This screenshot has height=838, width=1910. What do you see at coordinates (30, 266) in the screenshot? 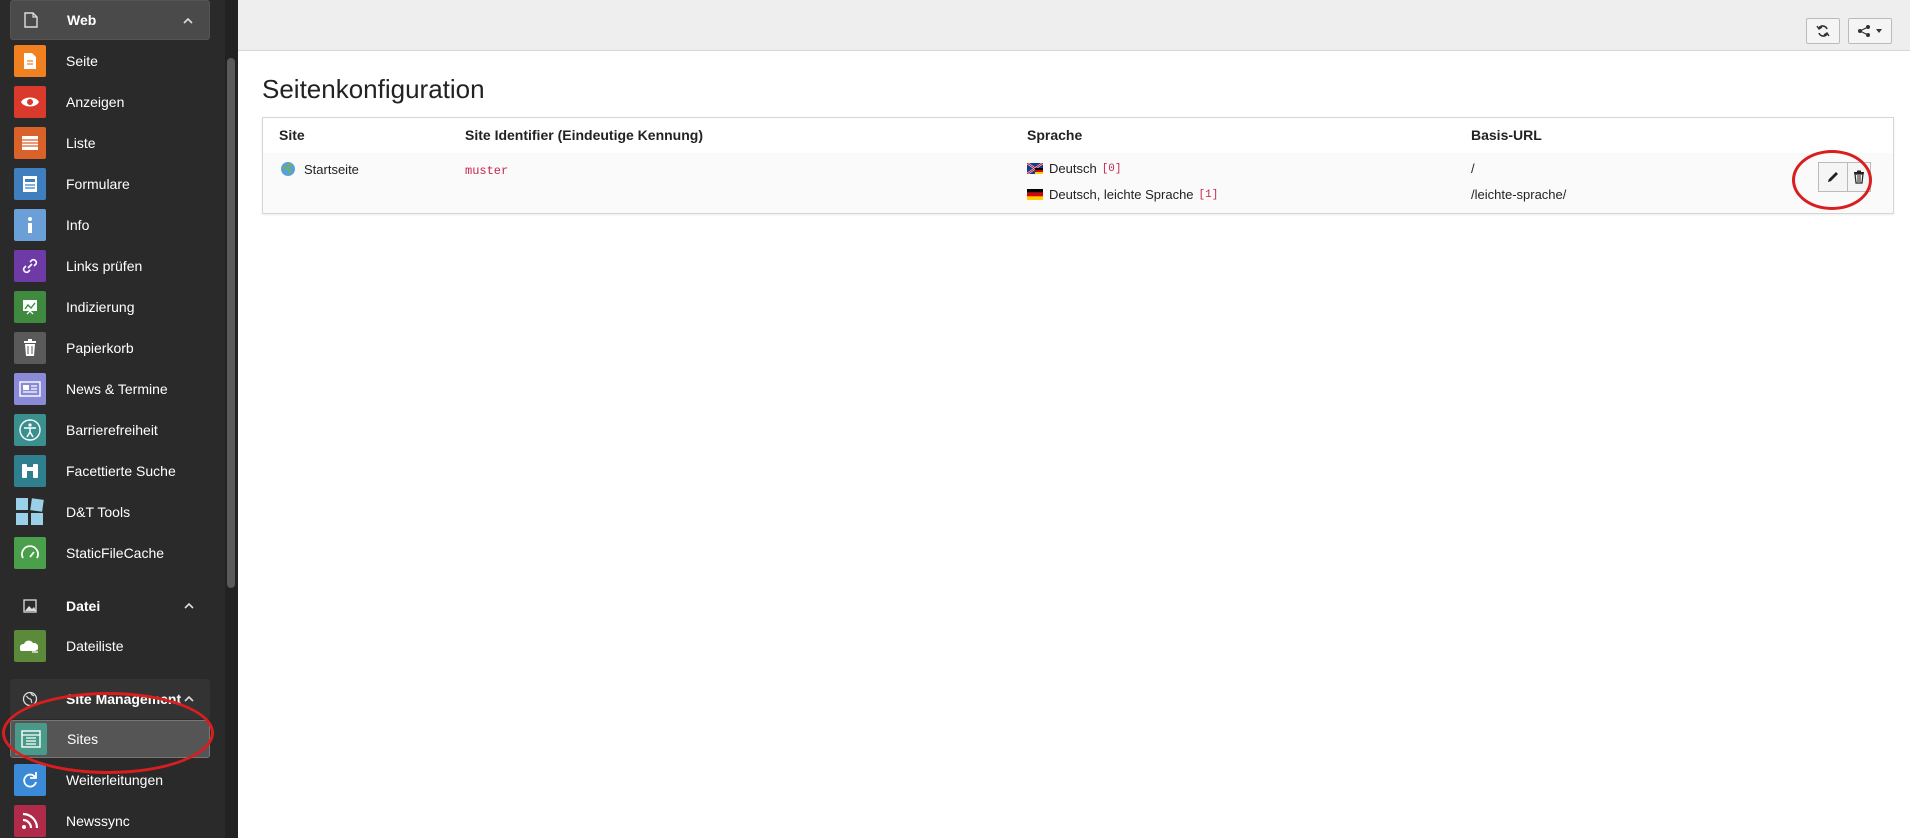
I see `link-icon` at bounding box center [30, 266].